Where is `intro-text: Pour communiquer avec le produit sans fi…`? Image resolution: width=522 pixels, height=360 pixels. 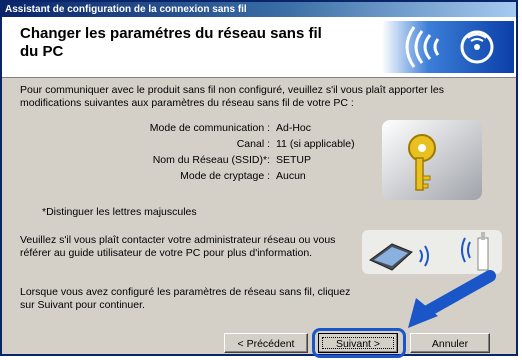
intro-text: Pour communiquer avec le produit sans fi… is located at coordinates (232, 96).